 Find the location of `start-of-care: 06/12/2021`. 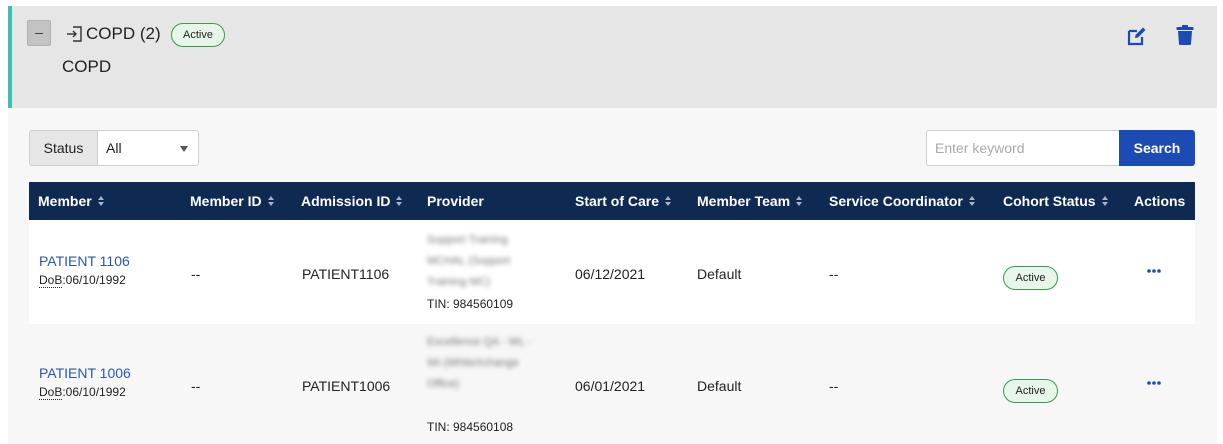

start-of-care: 06/12/2021 is located at coordinates (610, 274).